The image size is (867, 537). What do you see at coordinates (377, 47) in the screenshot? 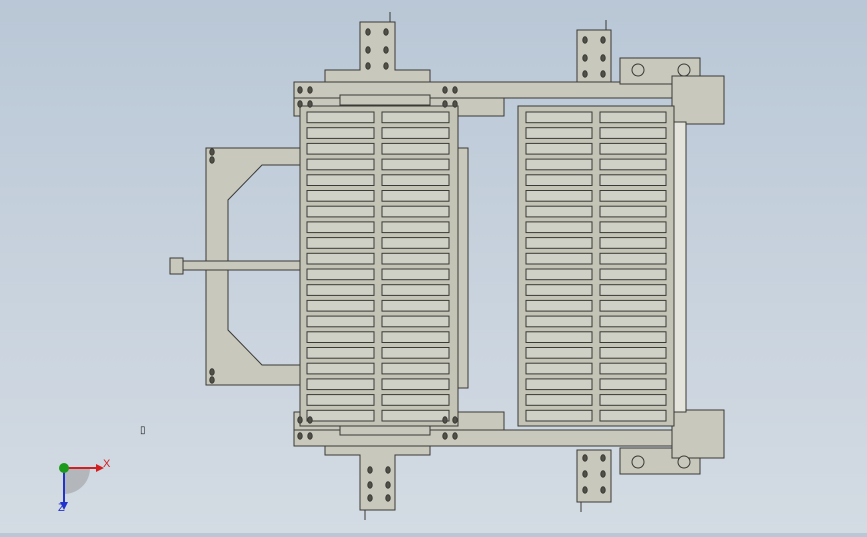
I see `top-left-mount-bracket` at bounding box center [377, 47].